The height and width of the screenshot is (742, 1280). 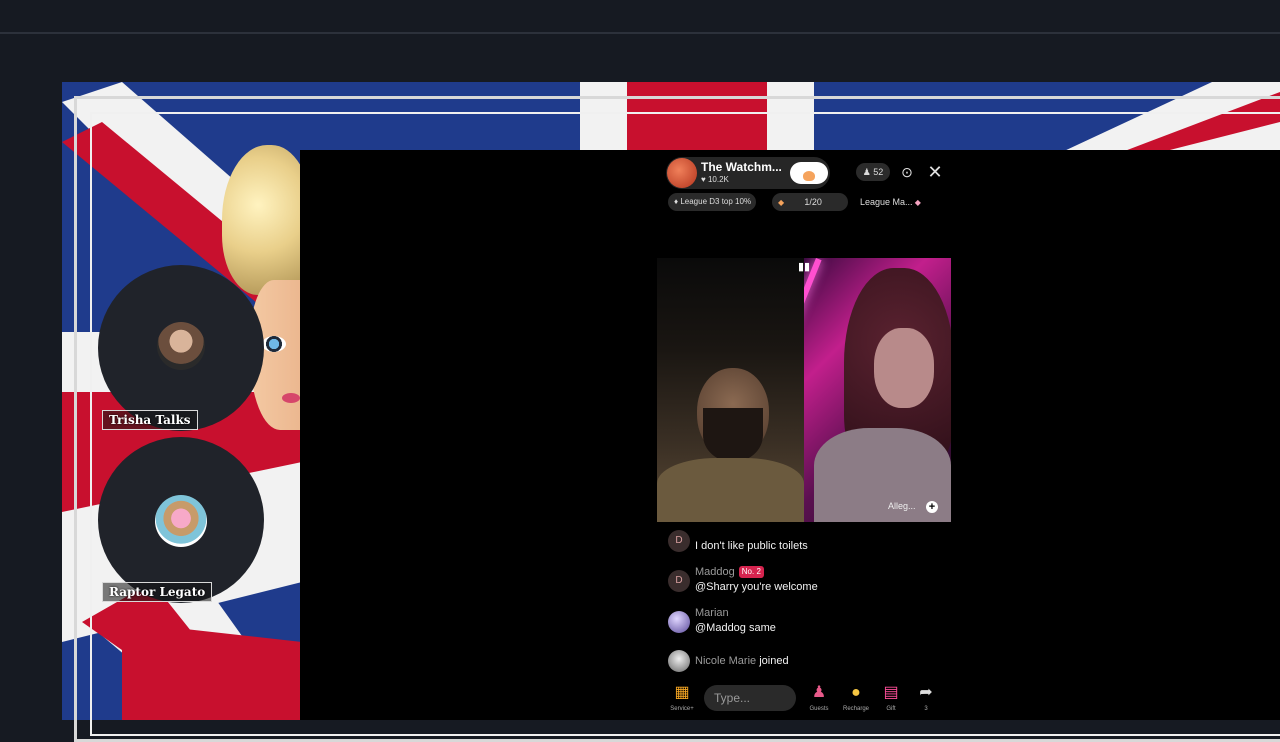 I want to click on cartoon-lips, so click(x=291, y=398).